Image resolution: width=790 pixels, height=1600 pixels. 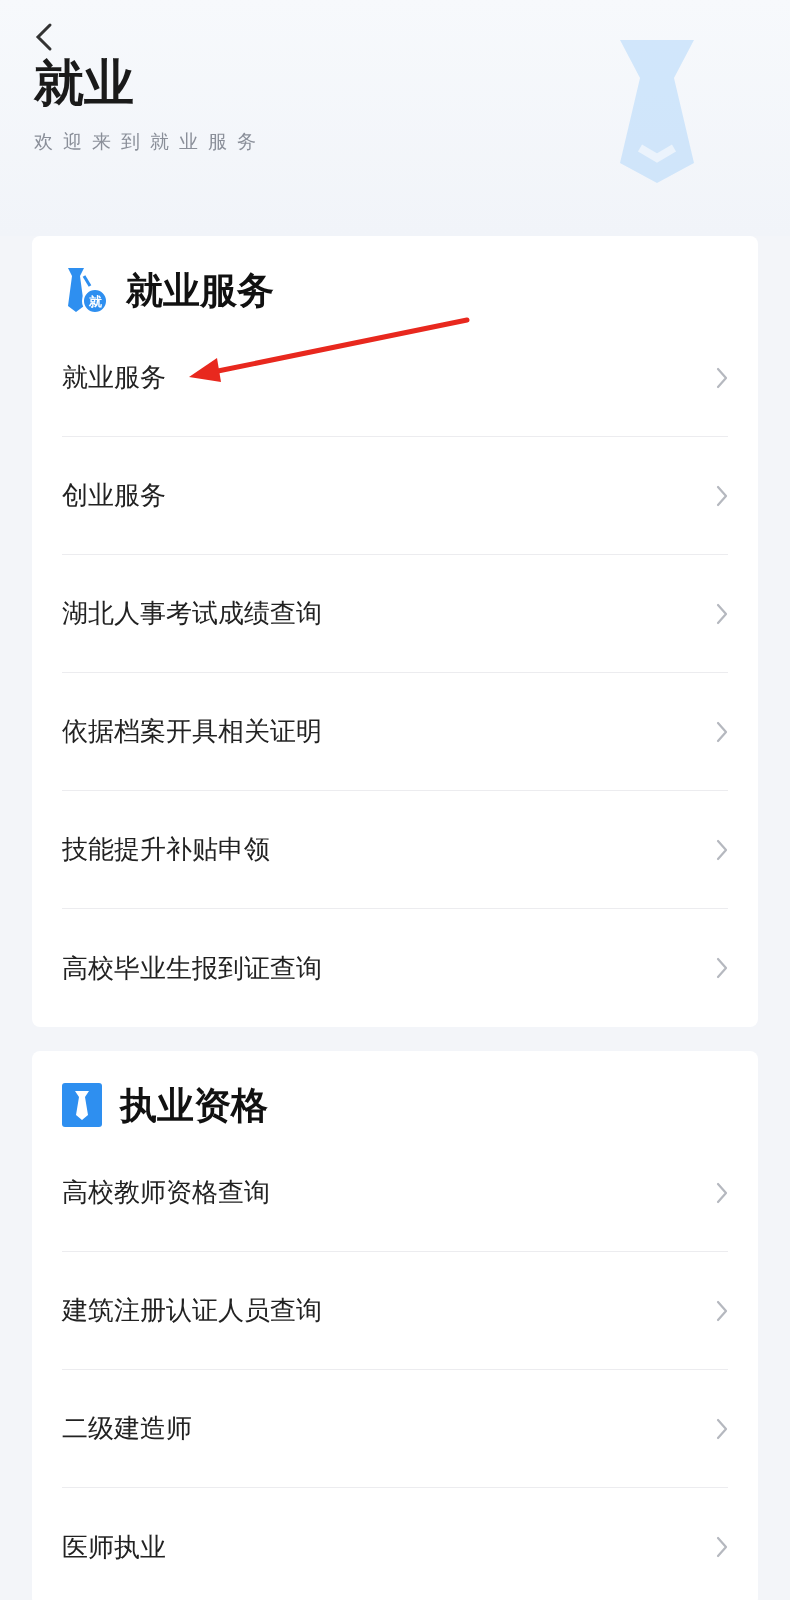 What do you see at coordinates (200, 290) in the screenshot?
I see `section-title: 就业服务` at bounding box center [200, 290].